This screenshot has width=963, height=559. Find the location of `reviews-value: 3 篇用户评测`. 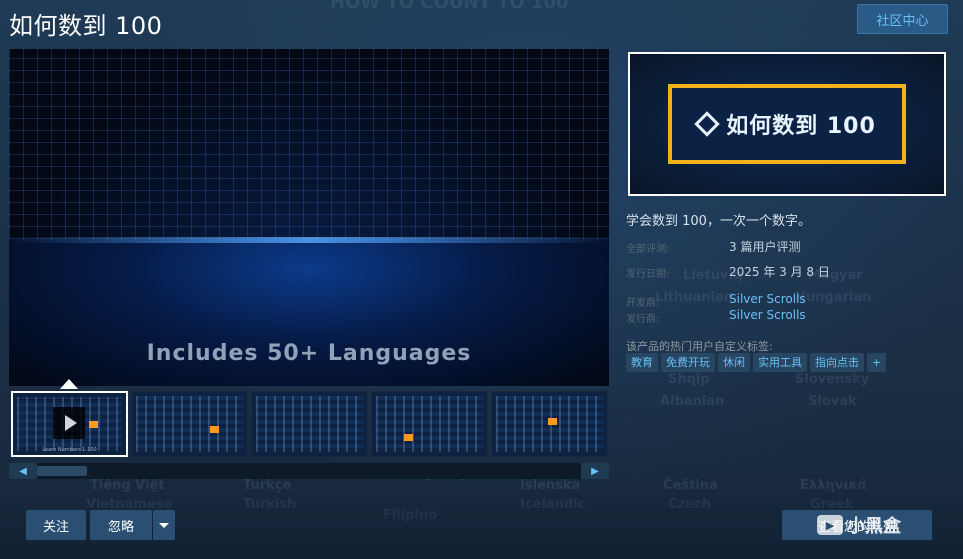

reviews-value: 3 篇用户评测 is located at coordinates (765, 247).